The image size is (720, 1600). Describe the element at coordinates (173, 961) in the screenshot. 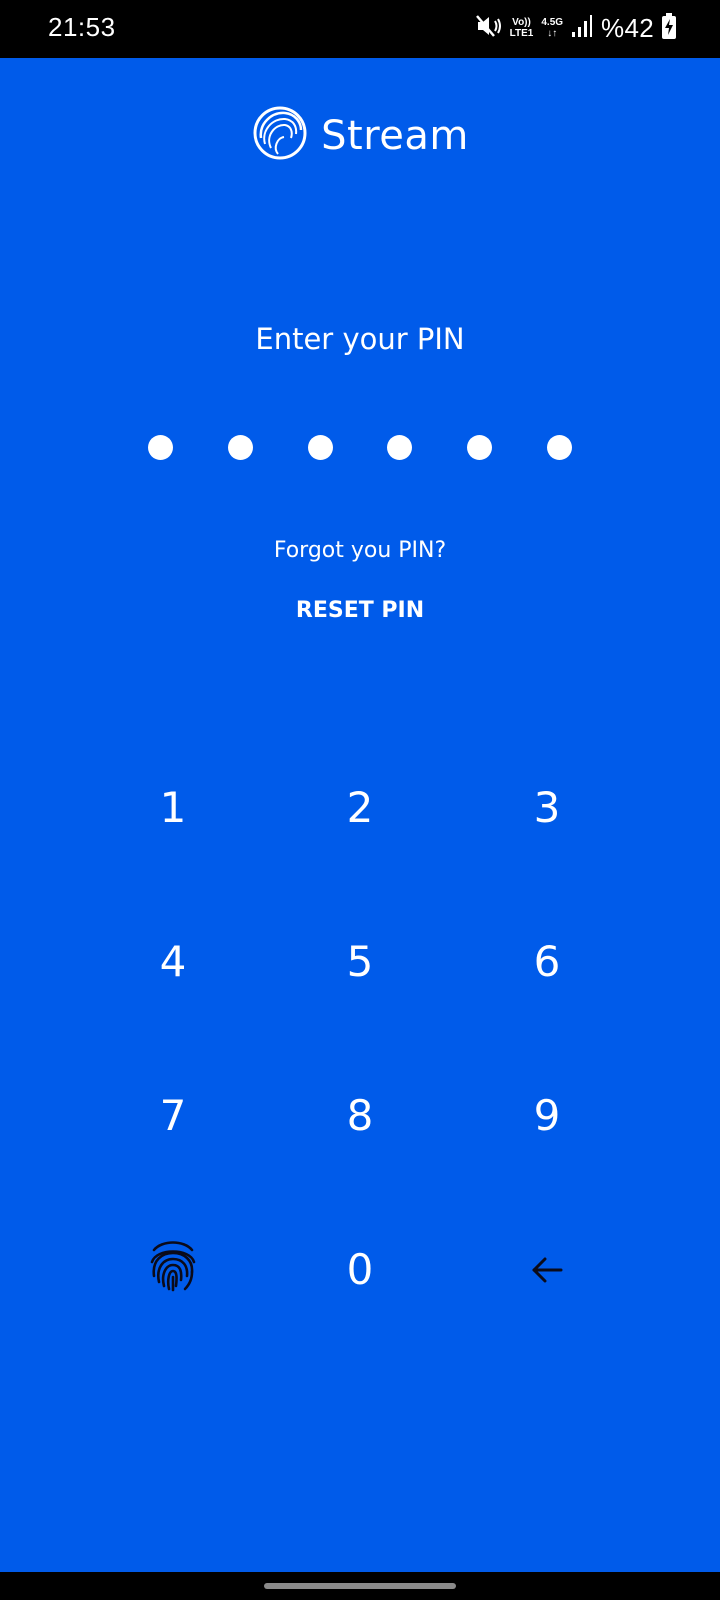

I see `key-4: 4` at that location.